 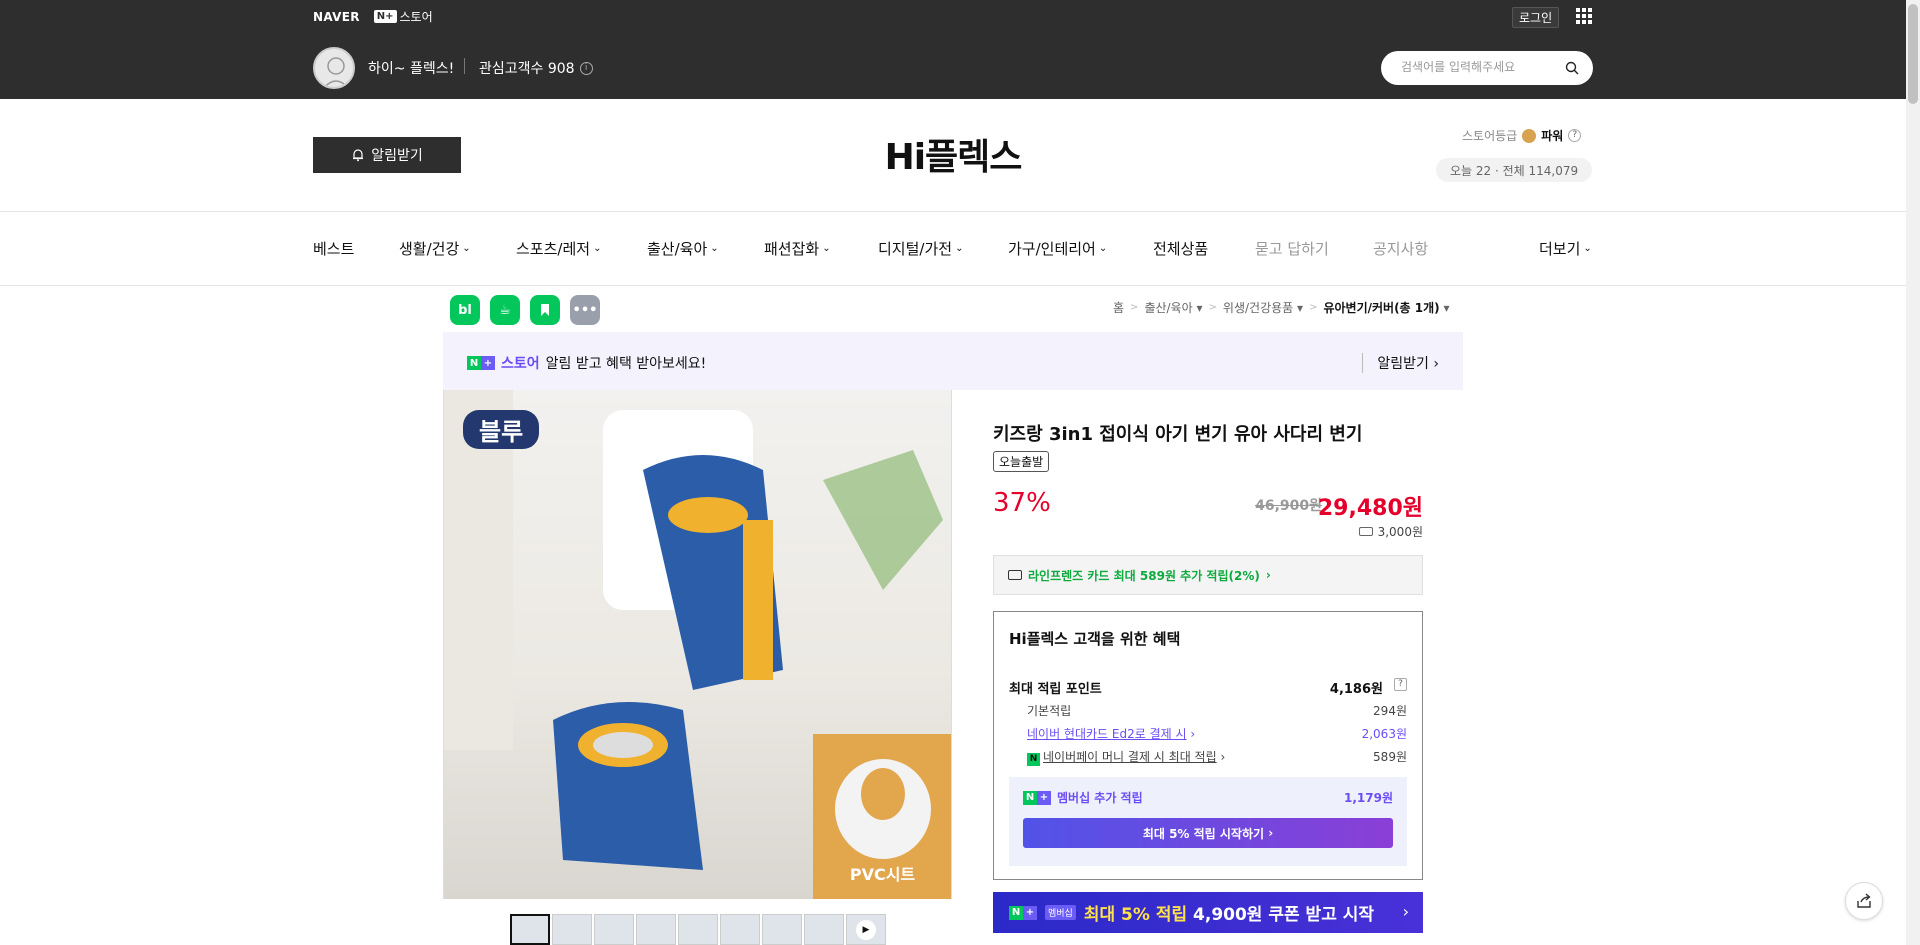 I want to click on nplus-store-label: 스토어, so click(x=416, y=17).